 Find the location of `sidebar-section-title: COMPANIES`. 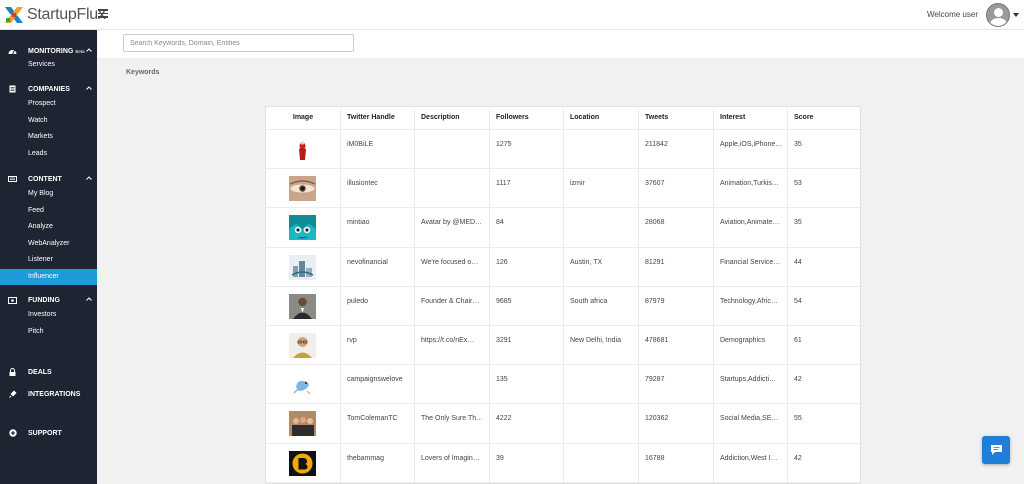

sidebar-section-title: COMPANIES is located at coordinates (49, 89).